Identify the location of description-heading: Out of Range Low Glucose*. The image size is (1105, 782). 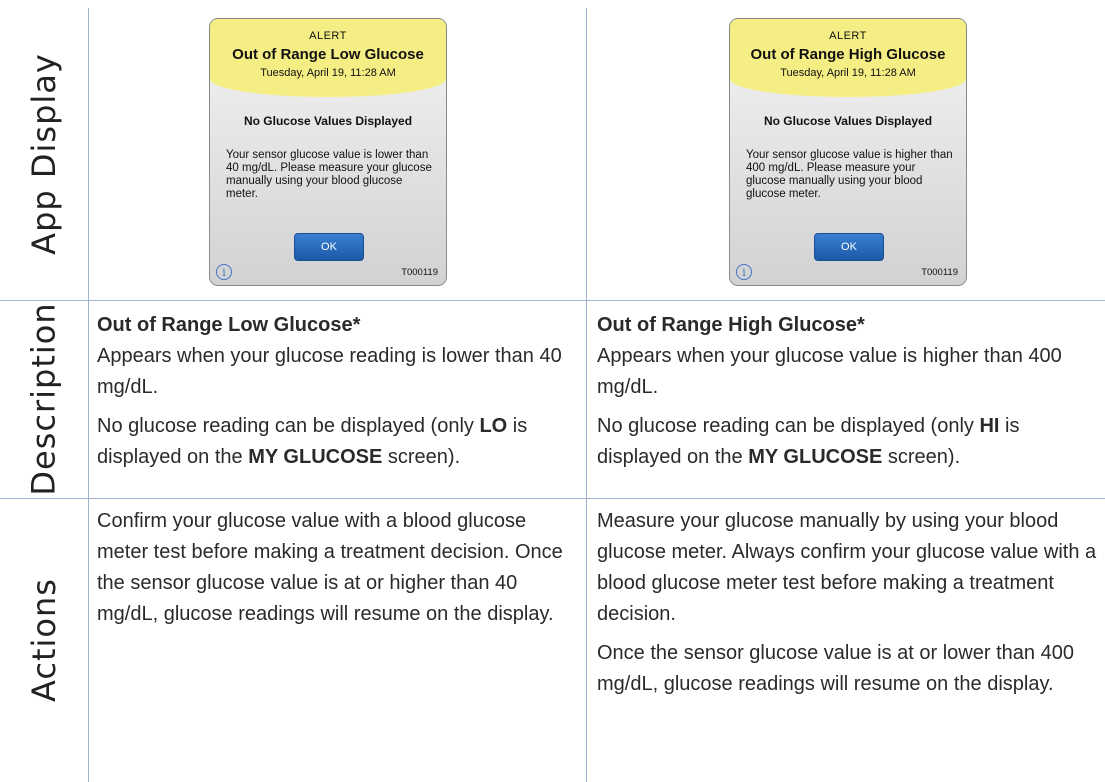
(229, 325).